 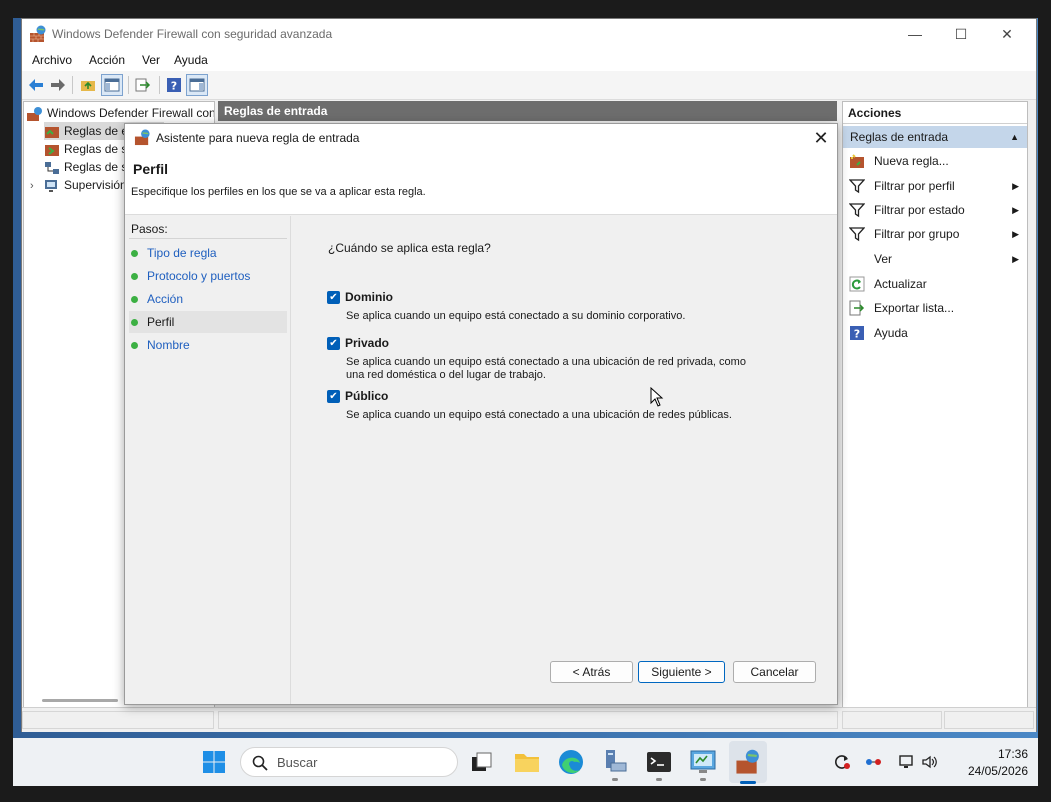 What do you see at coordinates (1014, 137) in the screenshot?
I see `collapse-icon: ▲` at bounding box center [1014, 137].